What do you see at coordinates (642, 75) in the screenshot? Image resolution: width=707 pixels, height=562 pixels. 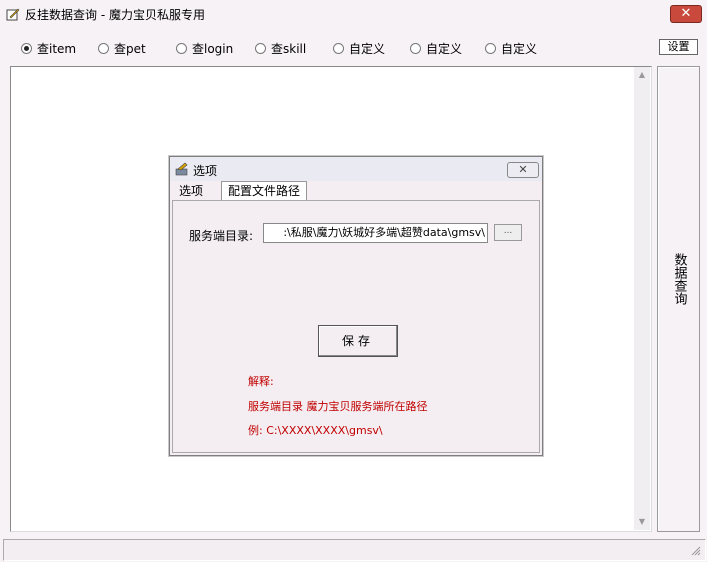 I see `scroll-up-icon: ▲` at bounding box center [642, 75].